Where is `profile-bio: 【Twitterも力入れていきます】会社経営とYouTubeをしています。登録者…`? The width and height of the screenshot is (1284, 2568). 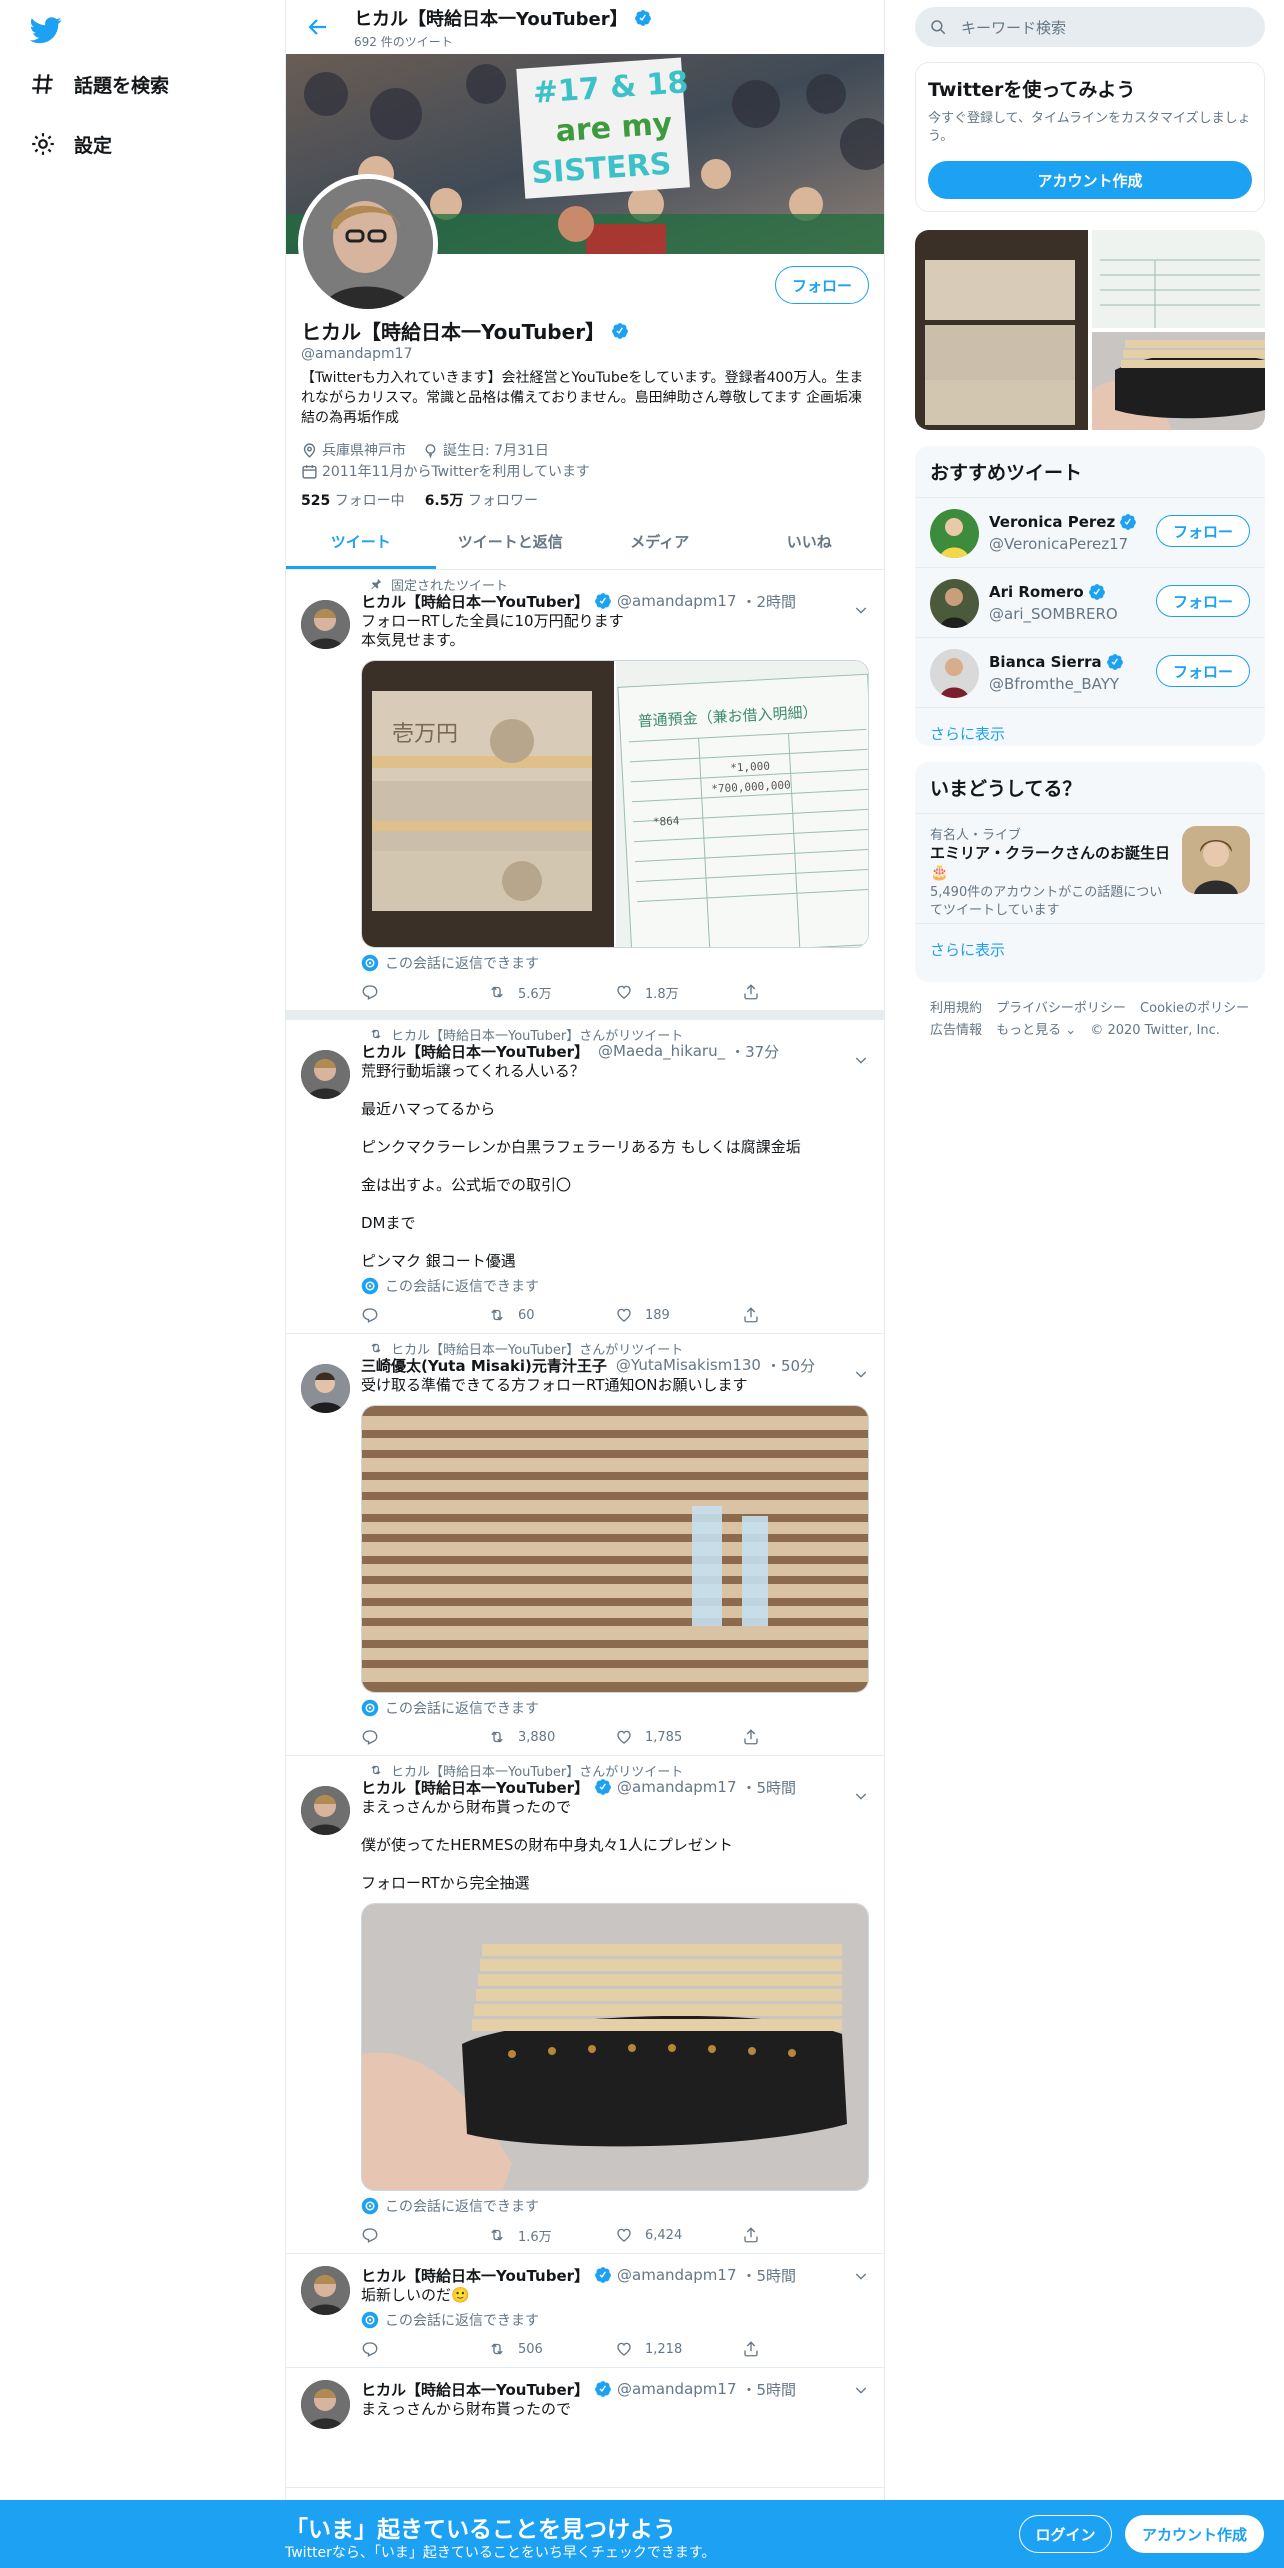 profile-bio: 【Twitterも力入れていきます】会社経営とYouTubeをしています。登録者… is located at coordinates (582, 398).